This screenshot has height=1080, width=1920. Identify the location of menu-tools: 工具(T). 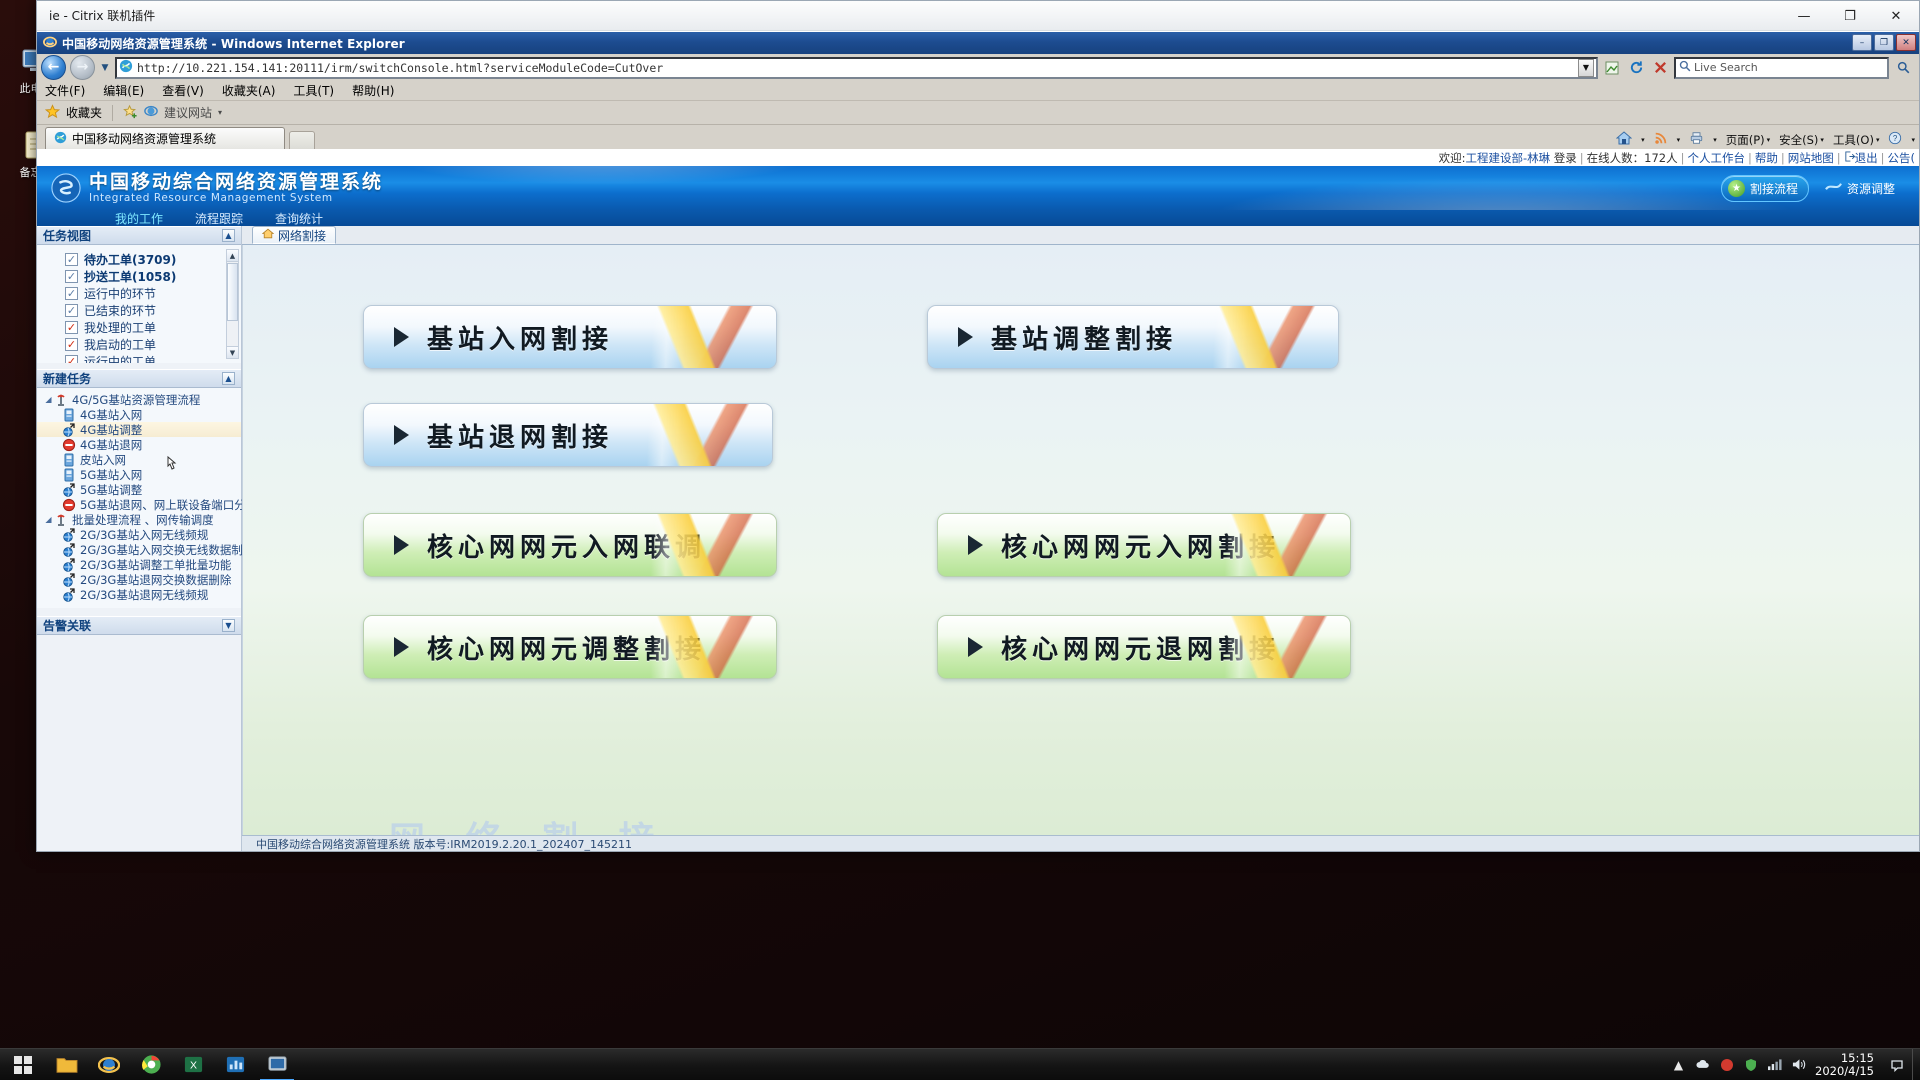
(313, 90).